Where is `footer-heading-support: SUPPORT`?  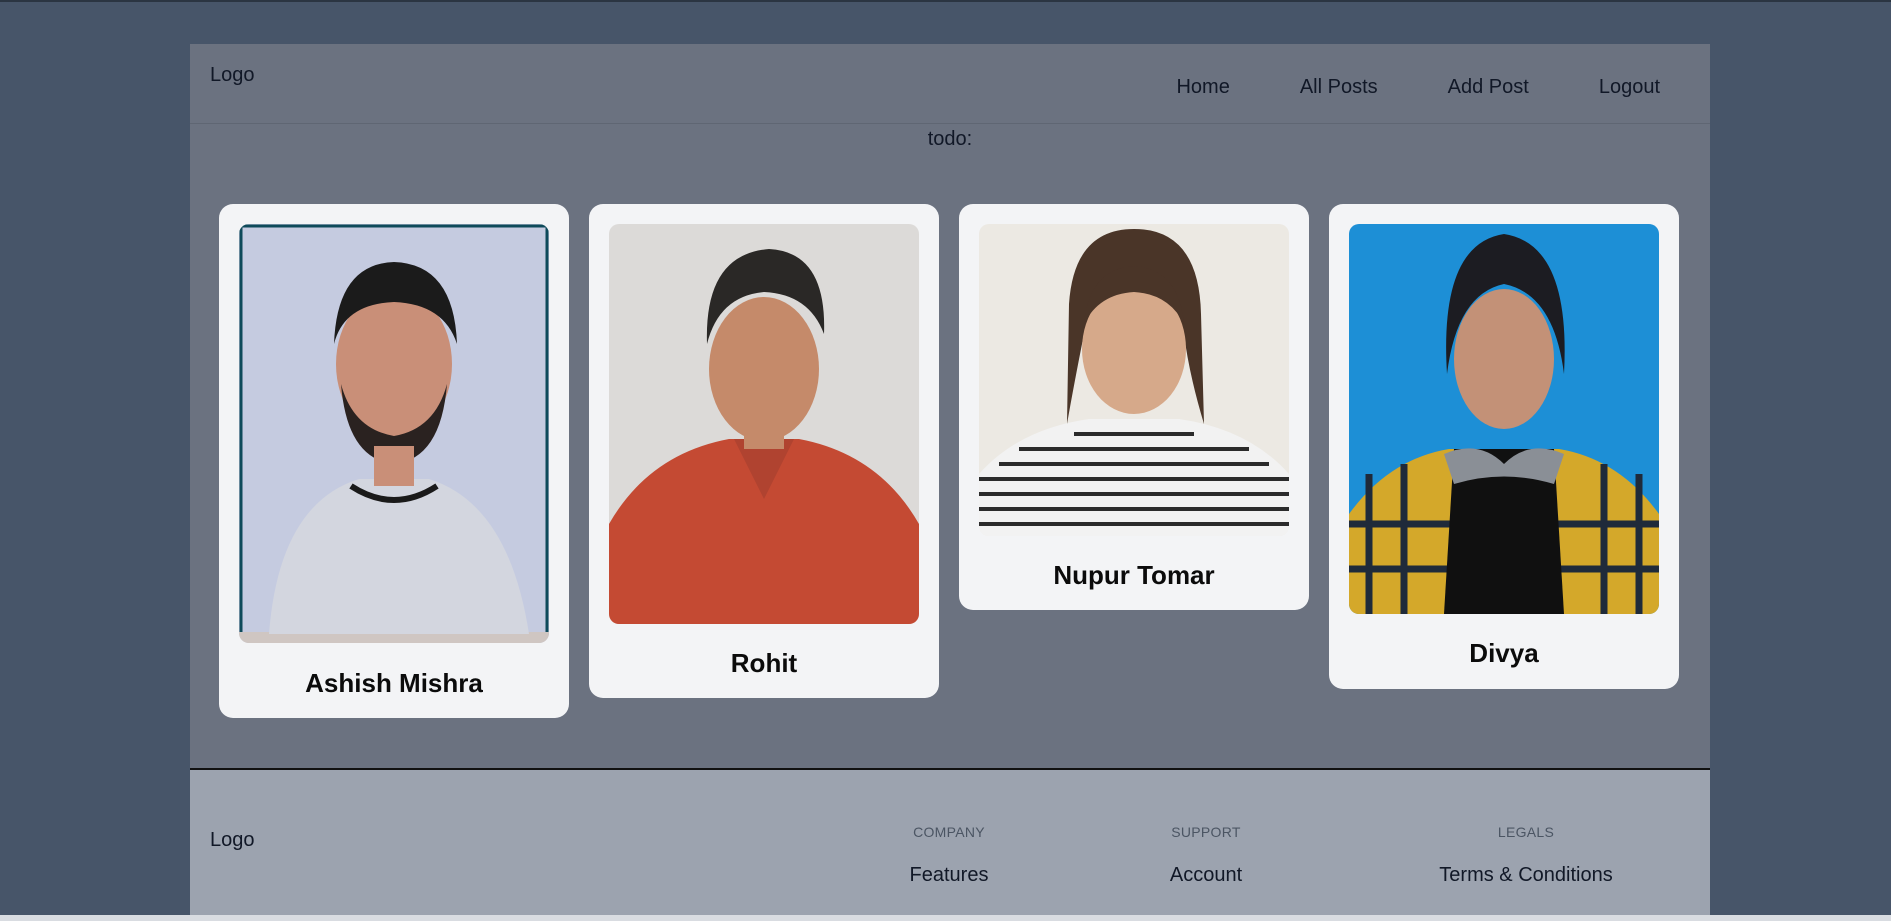 footer-heading-support: SUPPORT is located at coordinates (1206, 832).